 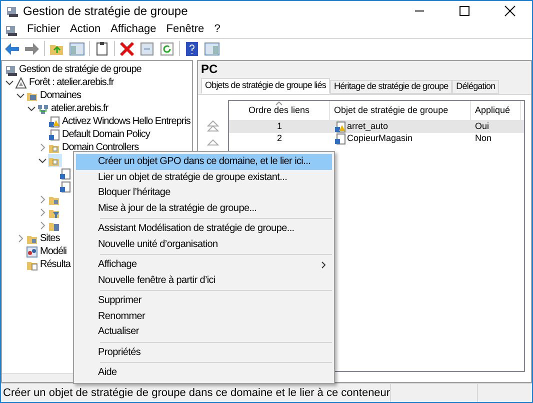 What do you see at coordinates (364, 68) in the screenshot?
I see `pane-heading: PC` at bounding box center [364, 68].